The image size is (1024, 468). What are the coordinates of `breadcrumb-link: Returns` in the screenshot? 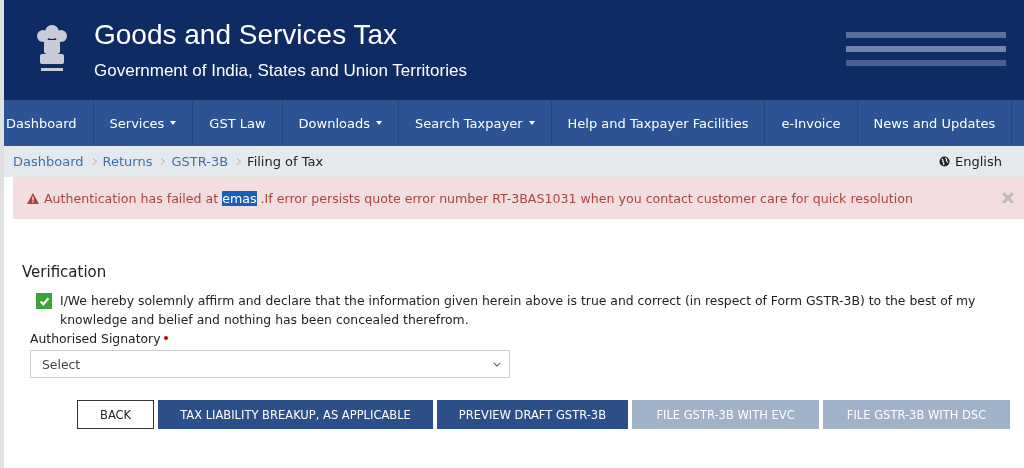 It's located at (127, 161).